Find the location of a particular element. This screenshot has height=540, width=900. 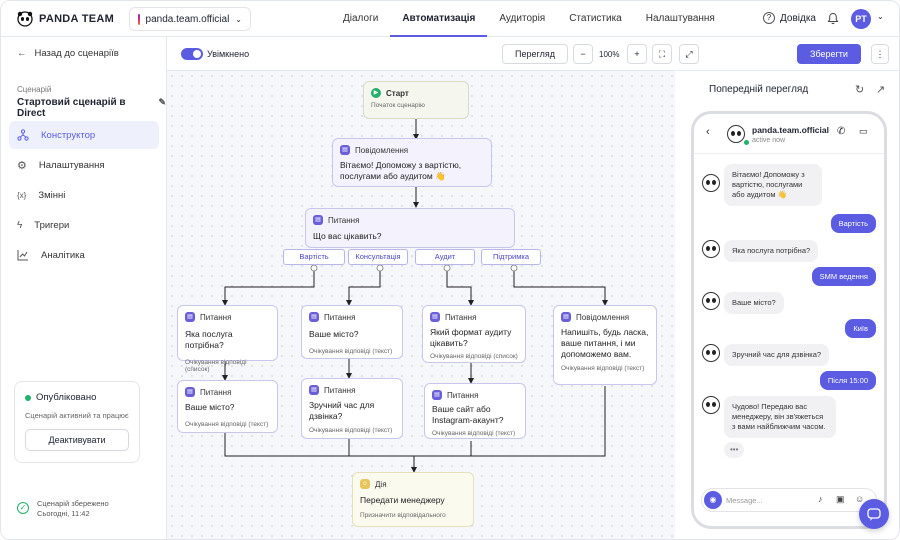

account-selector: panda.team.official ⌄ is located at coordinates (190, 19).